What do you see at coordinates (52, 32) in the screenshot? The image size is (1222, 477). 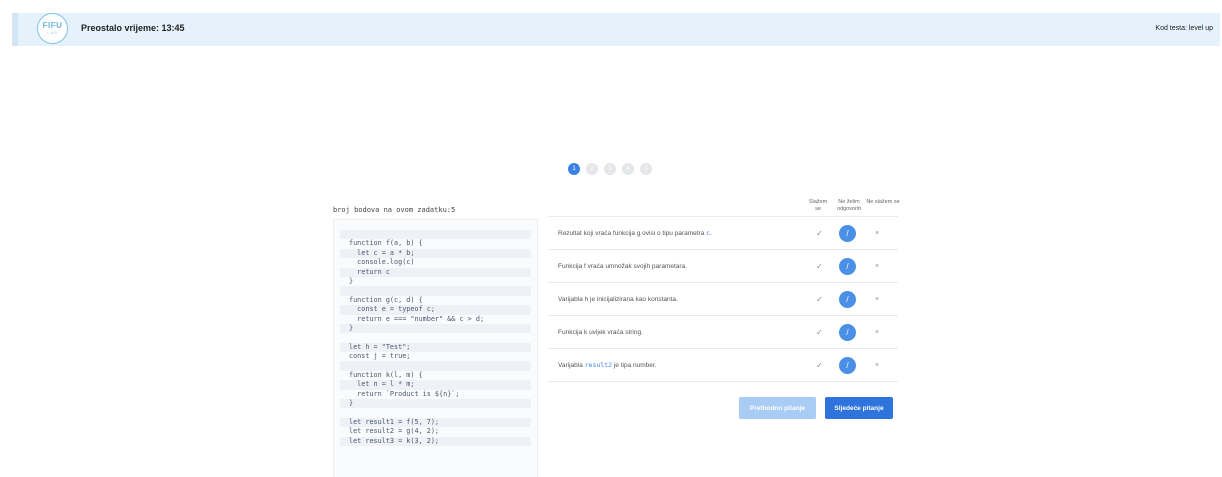 I see `logo-subtext: LAB` at bounding box center [52, 32].